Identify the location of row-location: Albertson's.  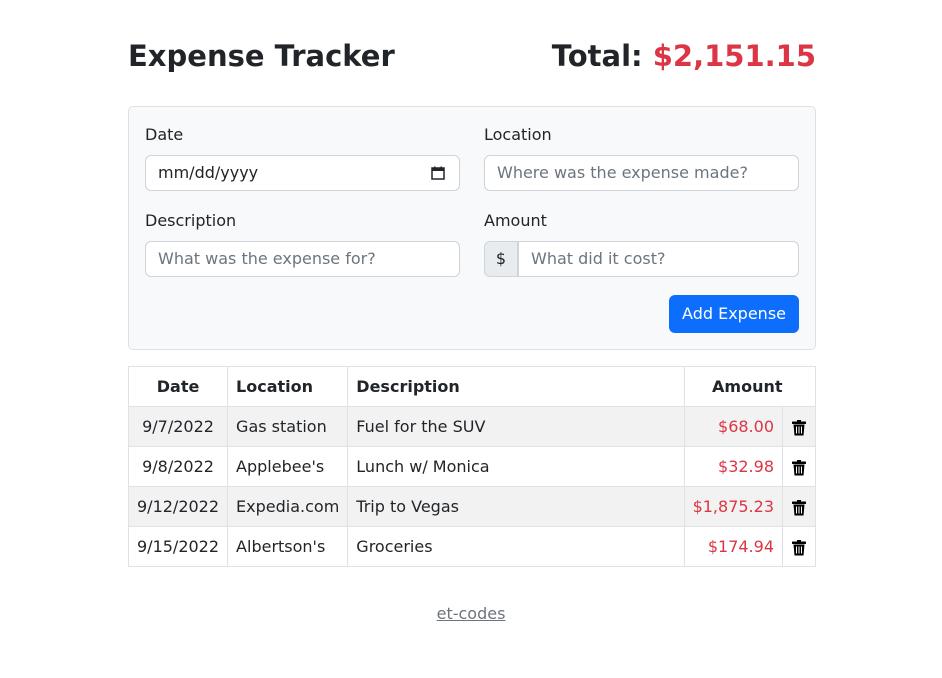
(288, 546).